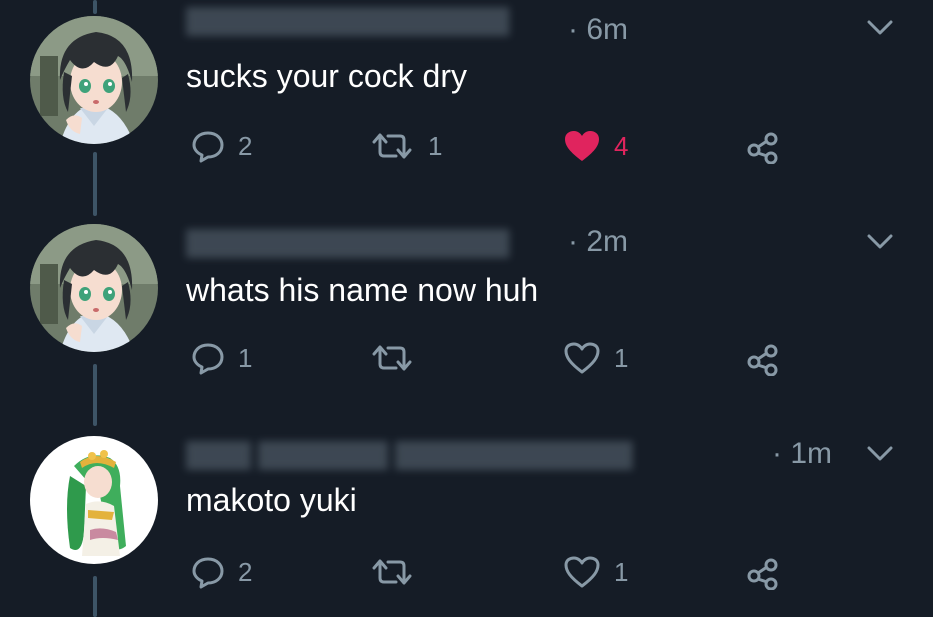  I want to click on action-bar: 1 1, so click(466, 358).